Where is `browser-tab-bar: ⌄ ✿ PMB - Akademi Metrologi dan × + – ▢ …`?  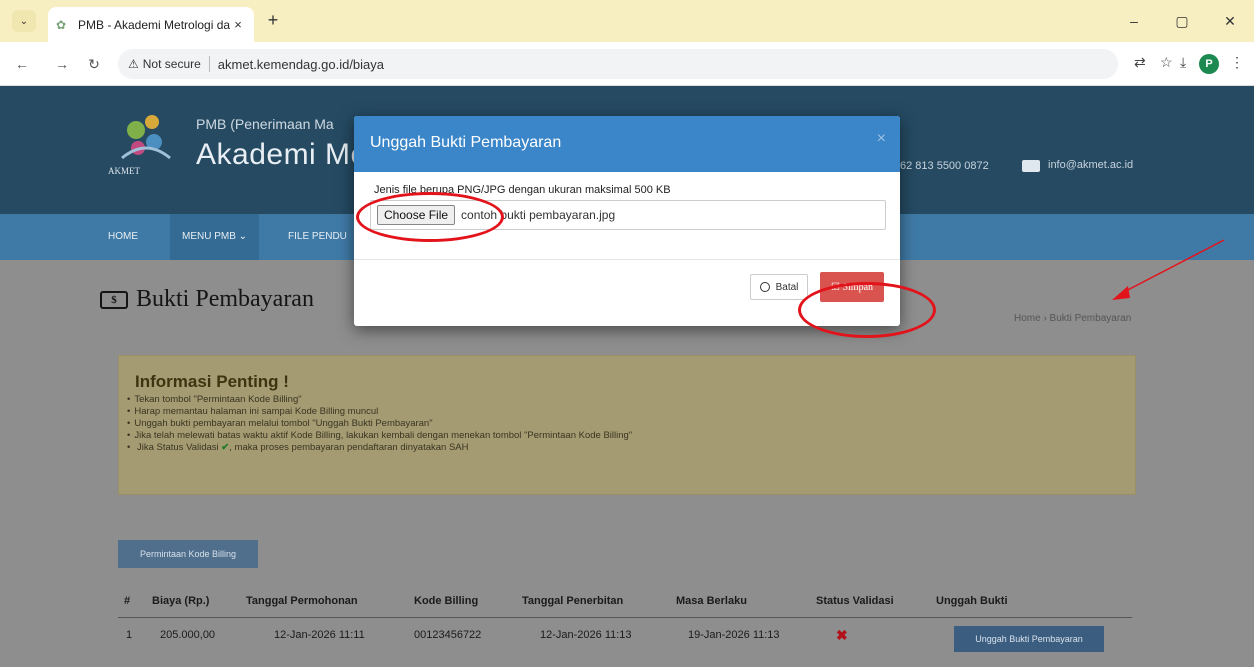 browser-tab-bar: ⌄ ✿ PMB - Akademi Metrologi dan × + – ▢ … is located at coordinates (627, 21).